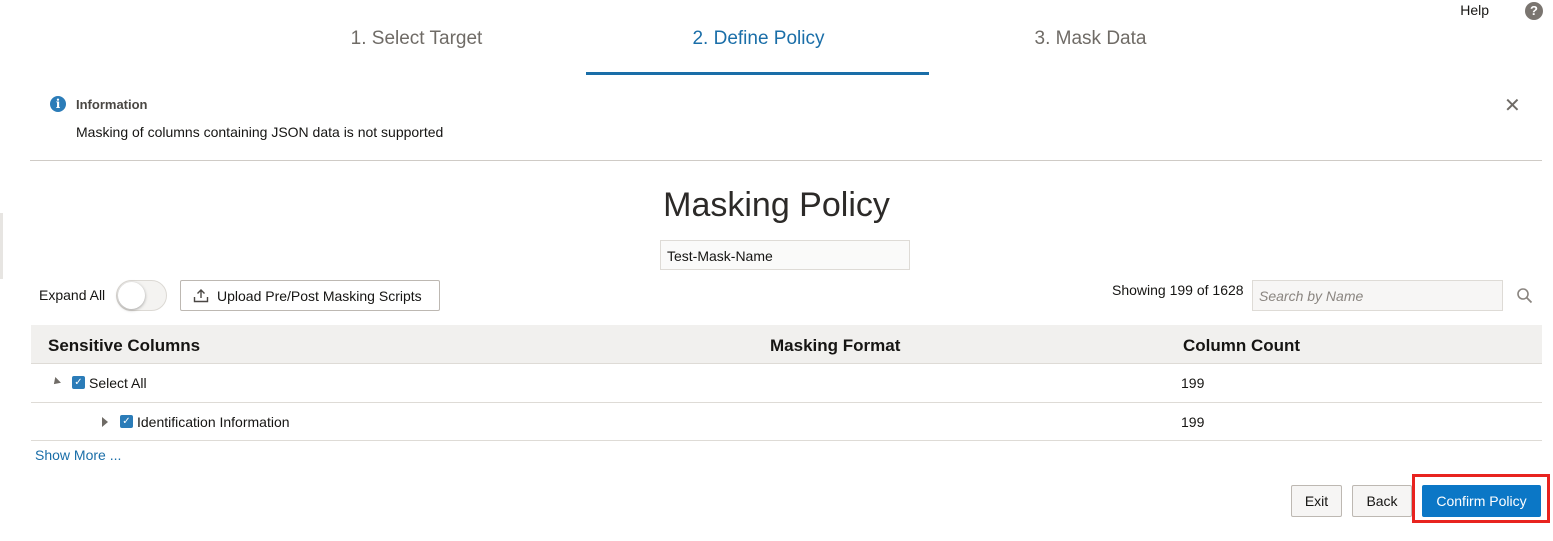  What do you see at coordinates (112, 104) in the screenshot?
I see `info-title: Information` at bounding box center [112, 104].